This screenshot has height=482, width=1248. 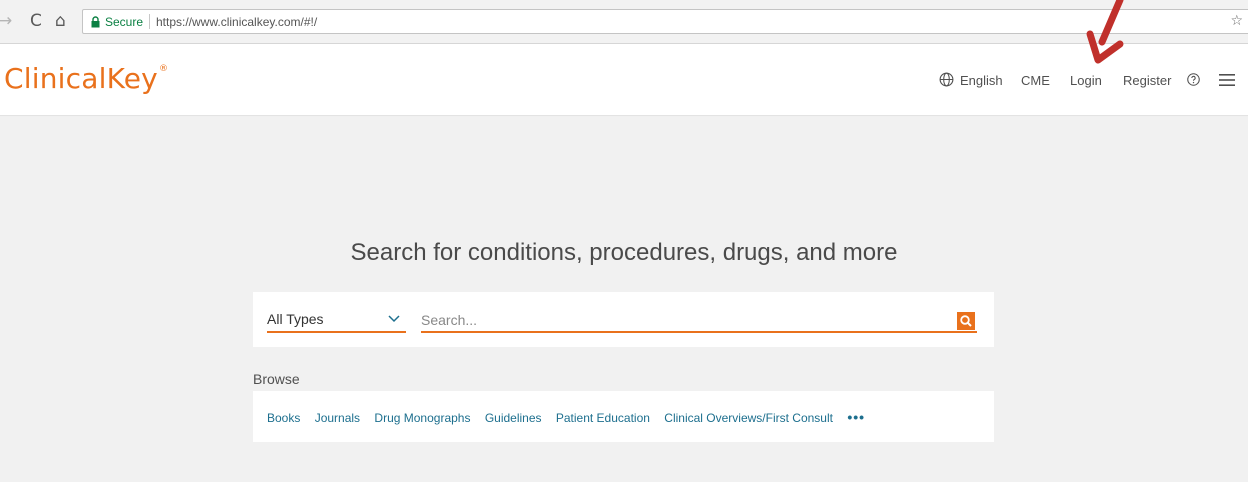 What do you see at coordinates (665, 21) in the screenshot?
I see `address-bar: Secure https://www.clinicalkey.com/#!/ ☆` at bounding box center [665, 21].